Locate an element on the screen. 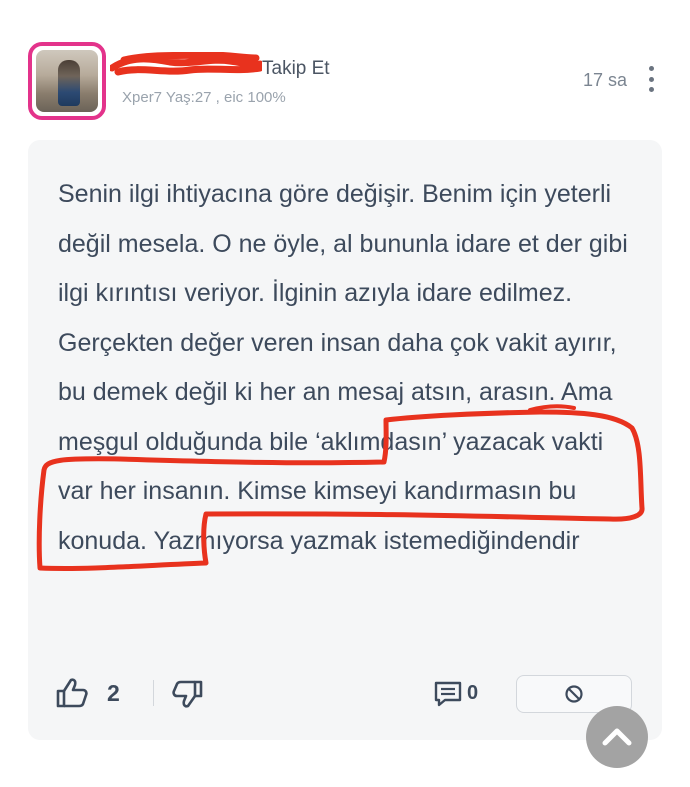  avatar is located at coordinates (67, 81).